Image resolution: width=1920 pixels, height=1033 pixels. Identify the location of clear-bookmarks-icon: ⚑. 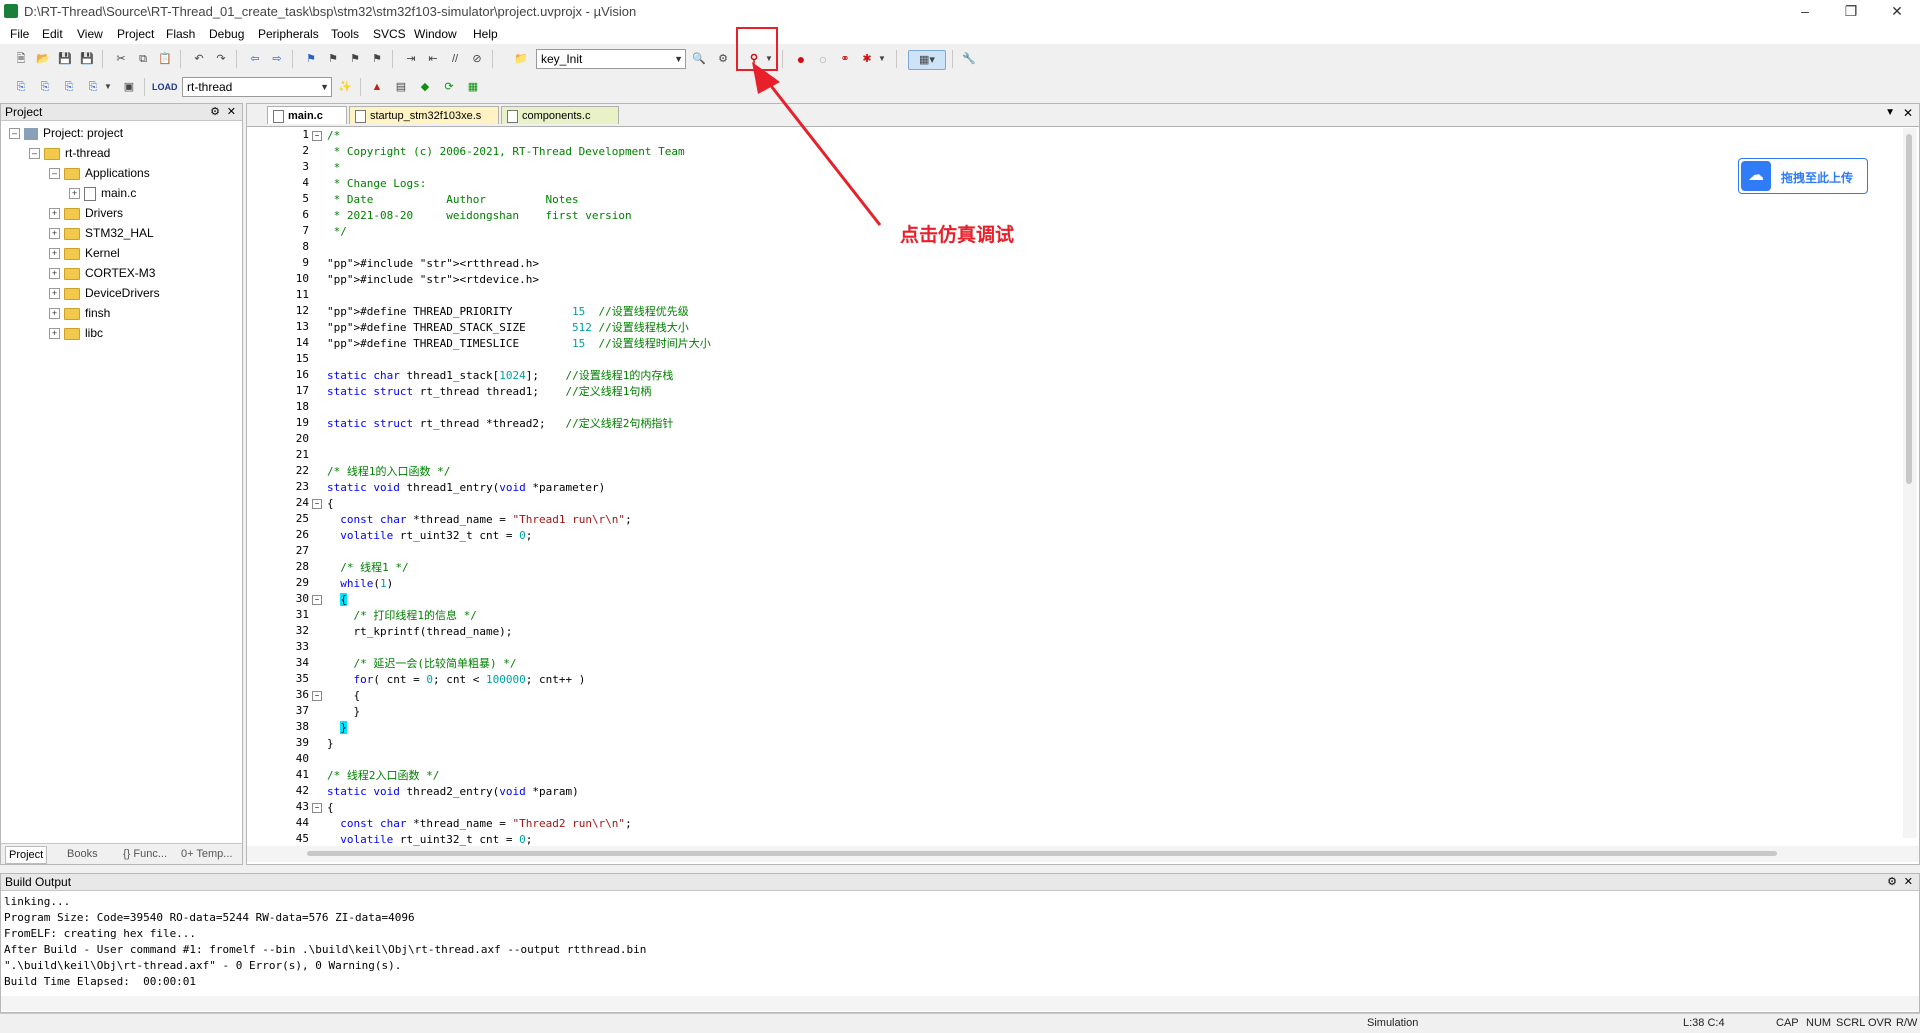
(377, 59).